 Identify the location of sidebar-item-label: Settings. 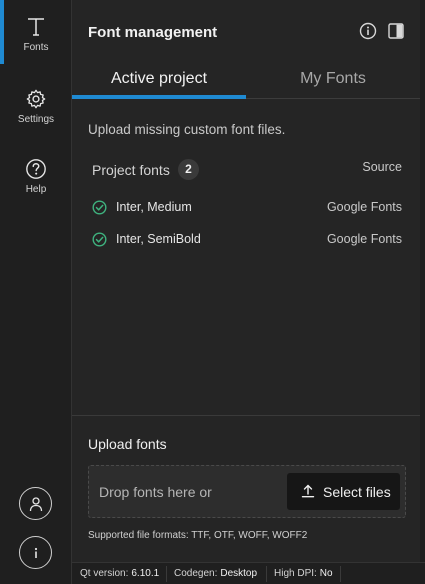
(36, 119).